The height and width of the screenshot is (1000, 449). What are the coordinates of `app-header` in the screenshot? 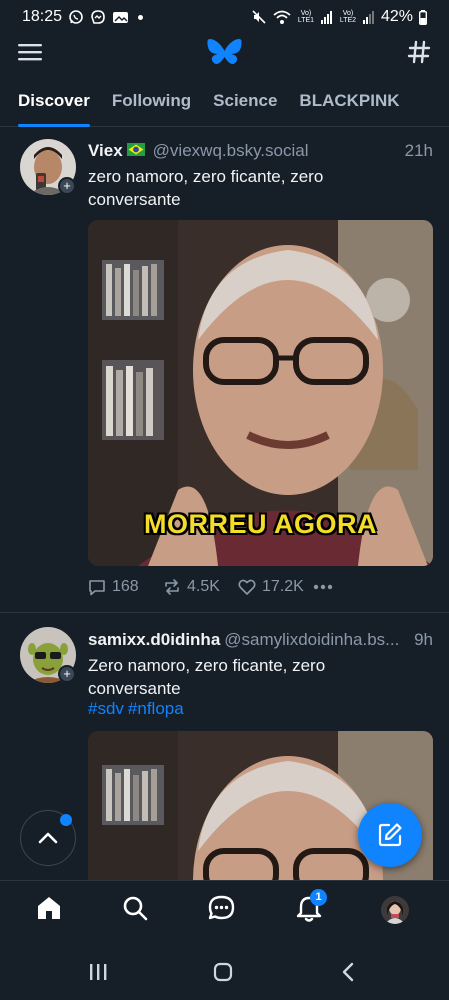 It's located at (224, 54).